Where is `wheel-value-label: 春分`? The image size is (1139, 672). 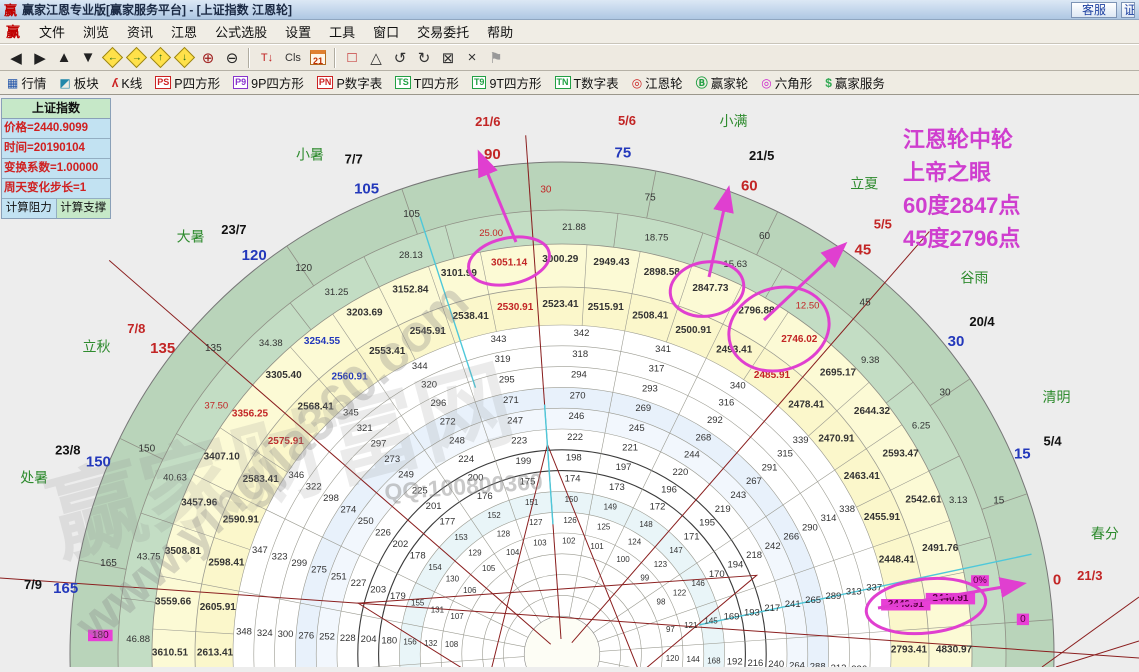 wheel-value-label: 春分 is located at coordinates (1105, 534).